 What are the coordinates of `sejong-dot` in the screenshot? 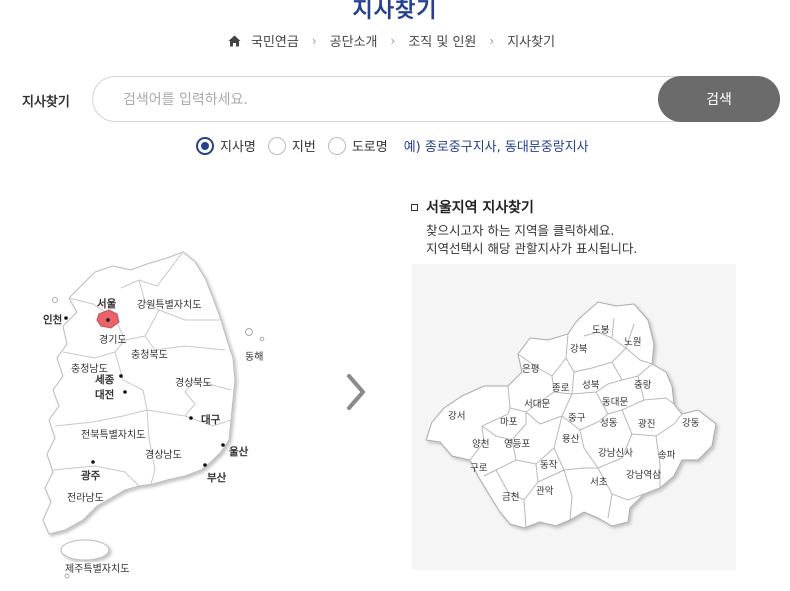 It's located at (121, 376).